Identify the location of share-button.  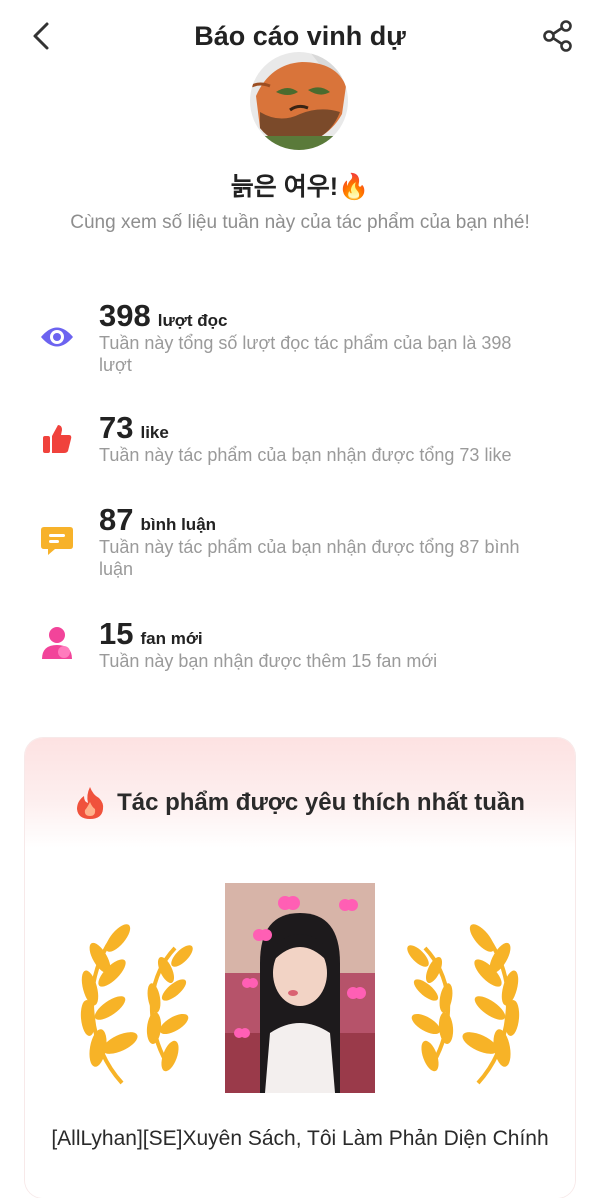
(558, 36).